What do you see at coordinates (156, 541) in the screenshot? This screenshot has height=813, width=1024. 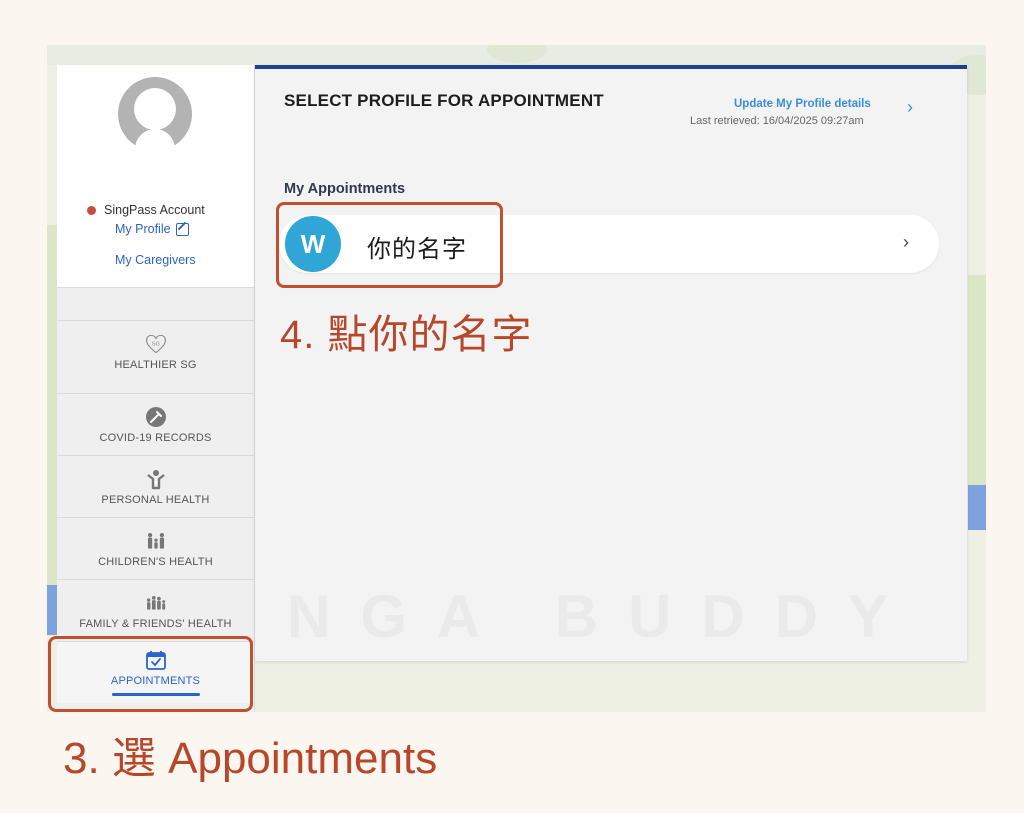 I see `family-icon` at bounding box center [156, 541].